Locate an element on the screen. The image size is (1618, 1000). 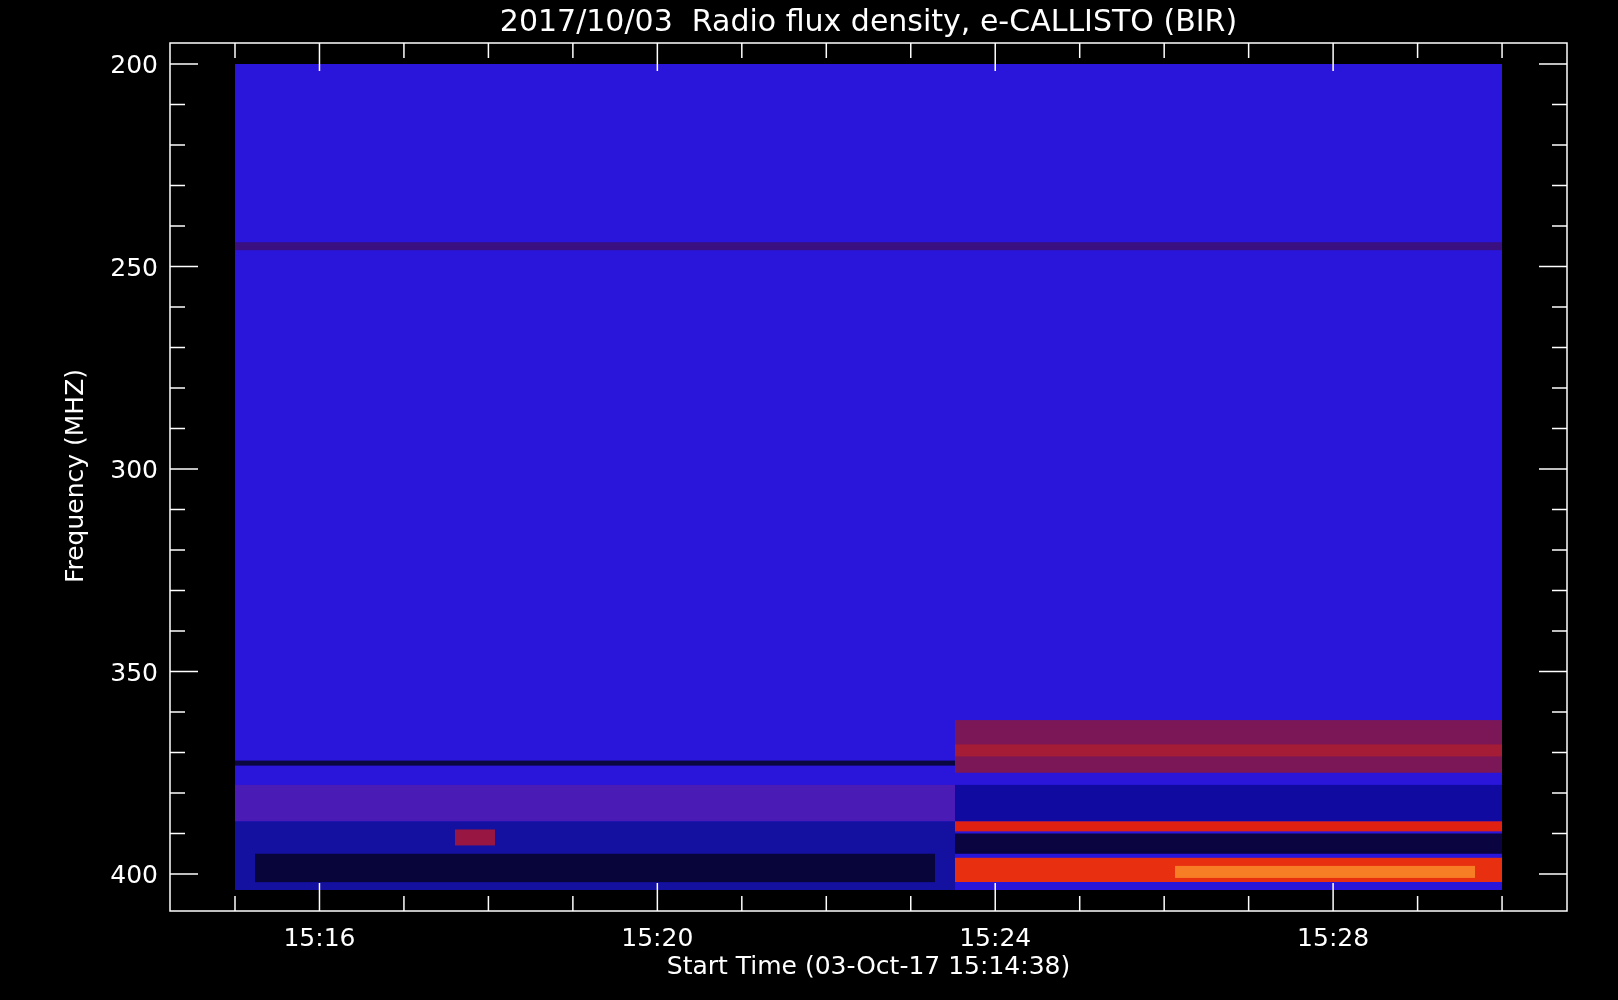
axis-title: Start Time (03-Oct-17 15:14:38) is located at coordinates (868, 965).